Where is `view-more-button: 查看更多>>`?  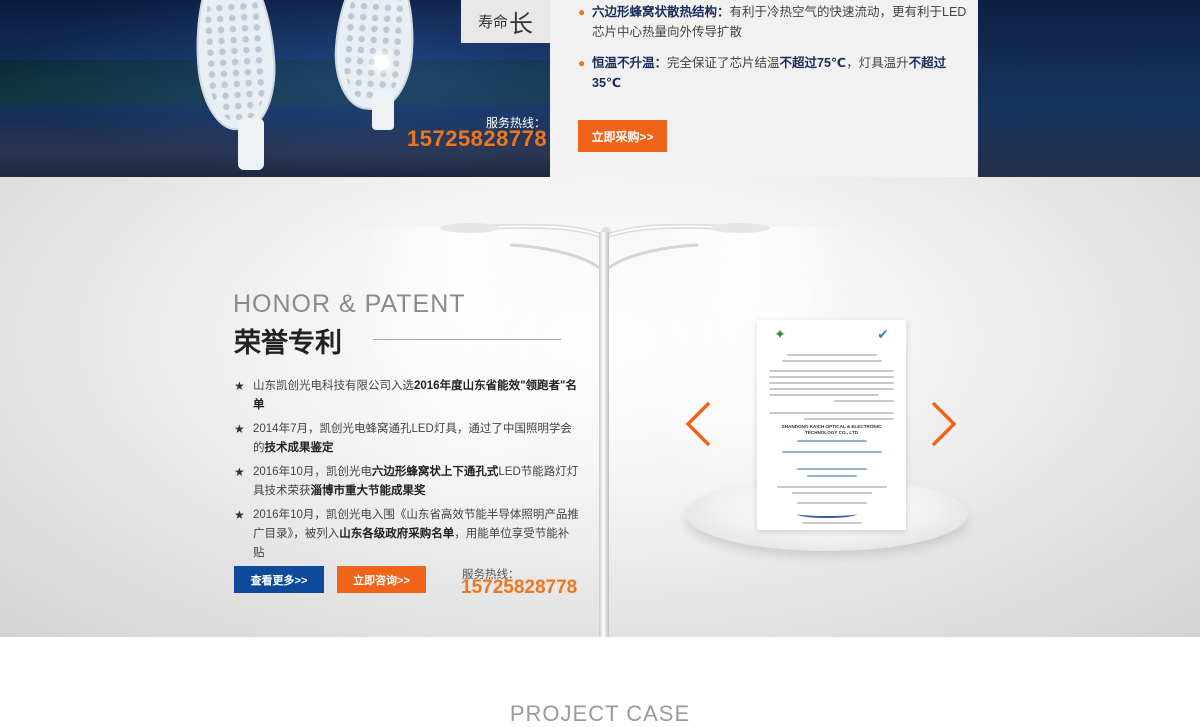
view-more-button: 查看更多>> is located at coordinates (279, 579).